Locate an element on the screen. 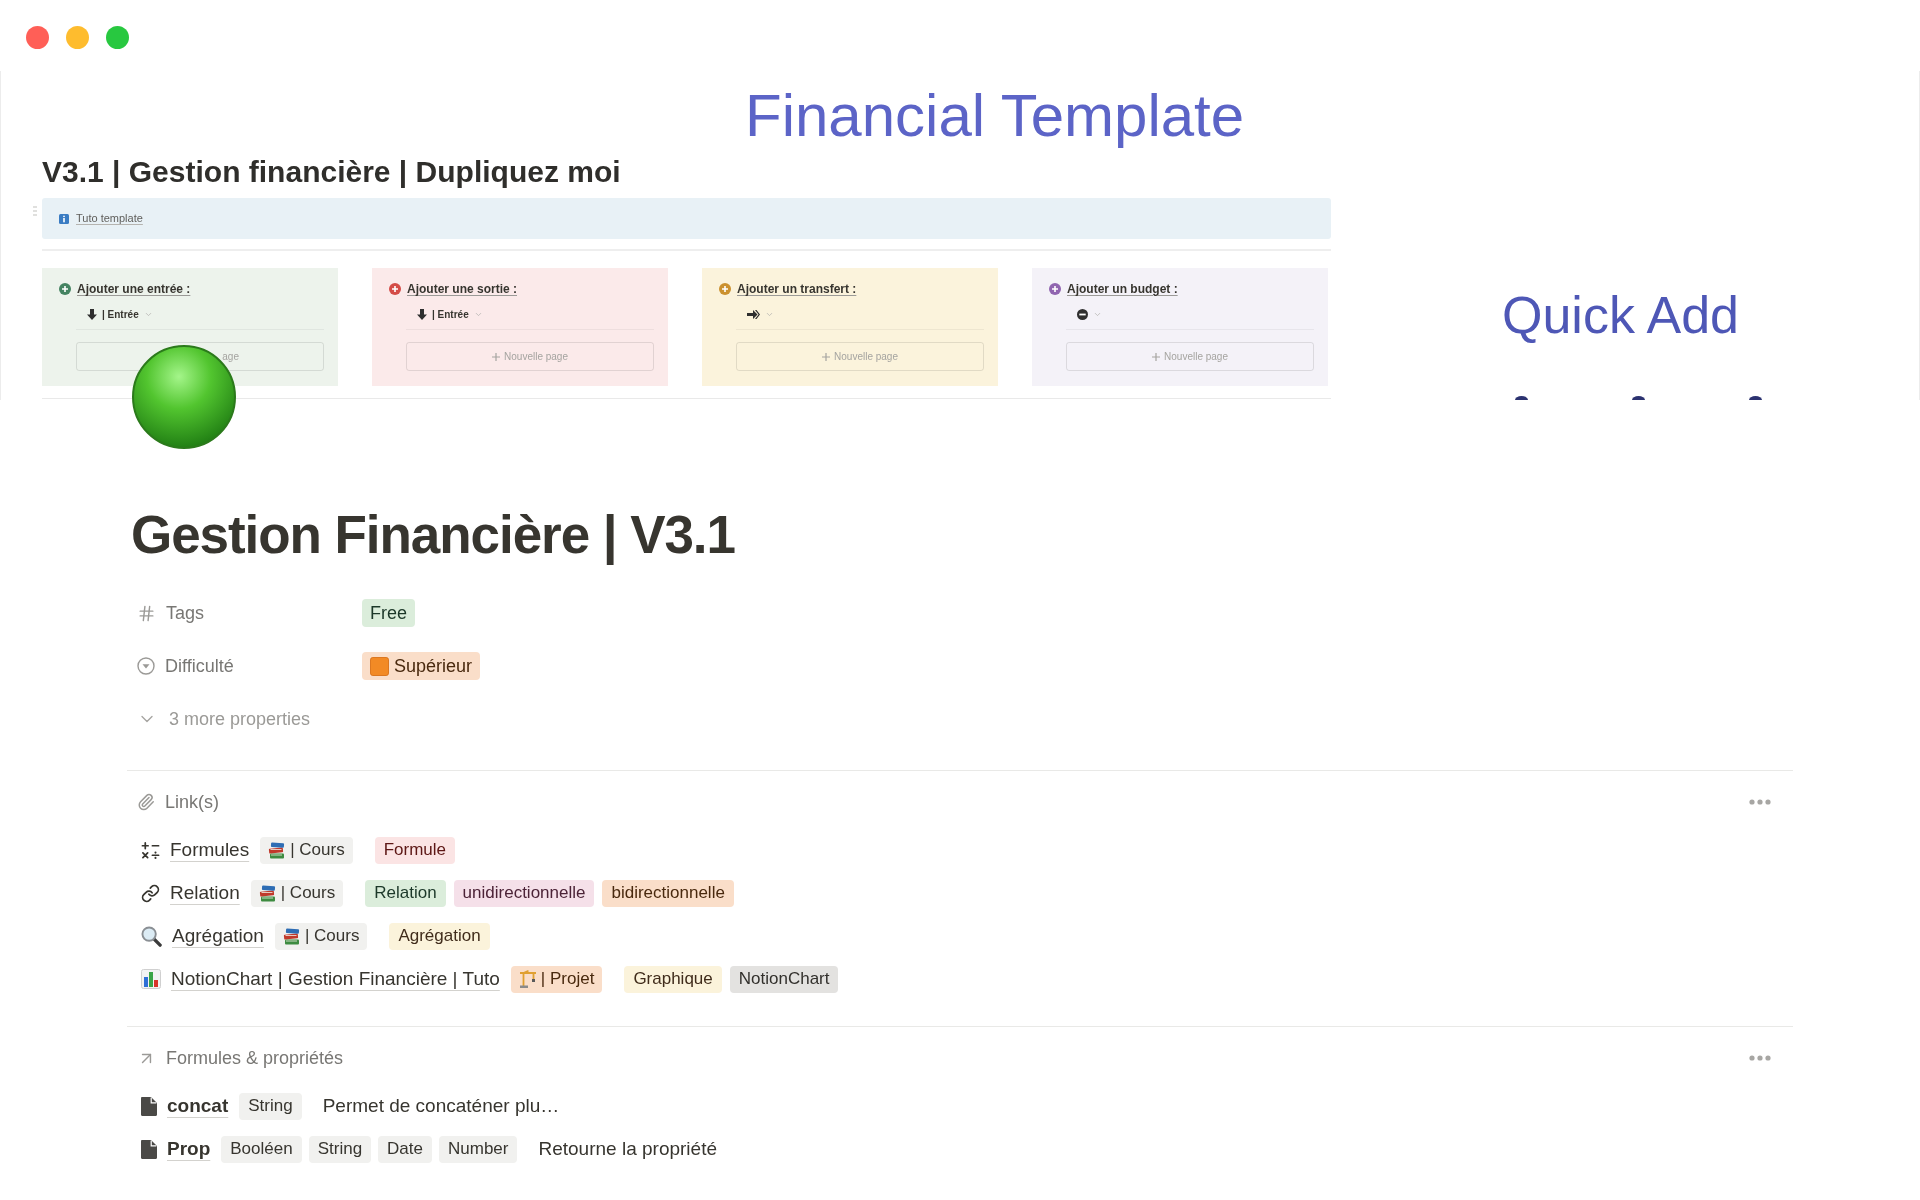 The height and width of the screenshot is (1200, 1920). section-heading: Formules & propriétés is located at coordinates (255, 1058).